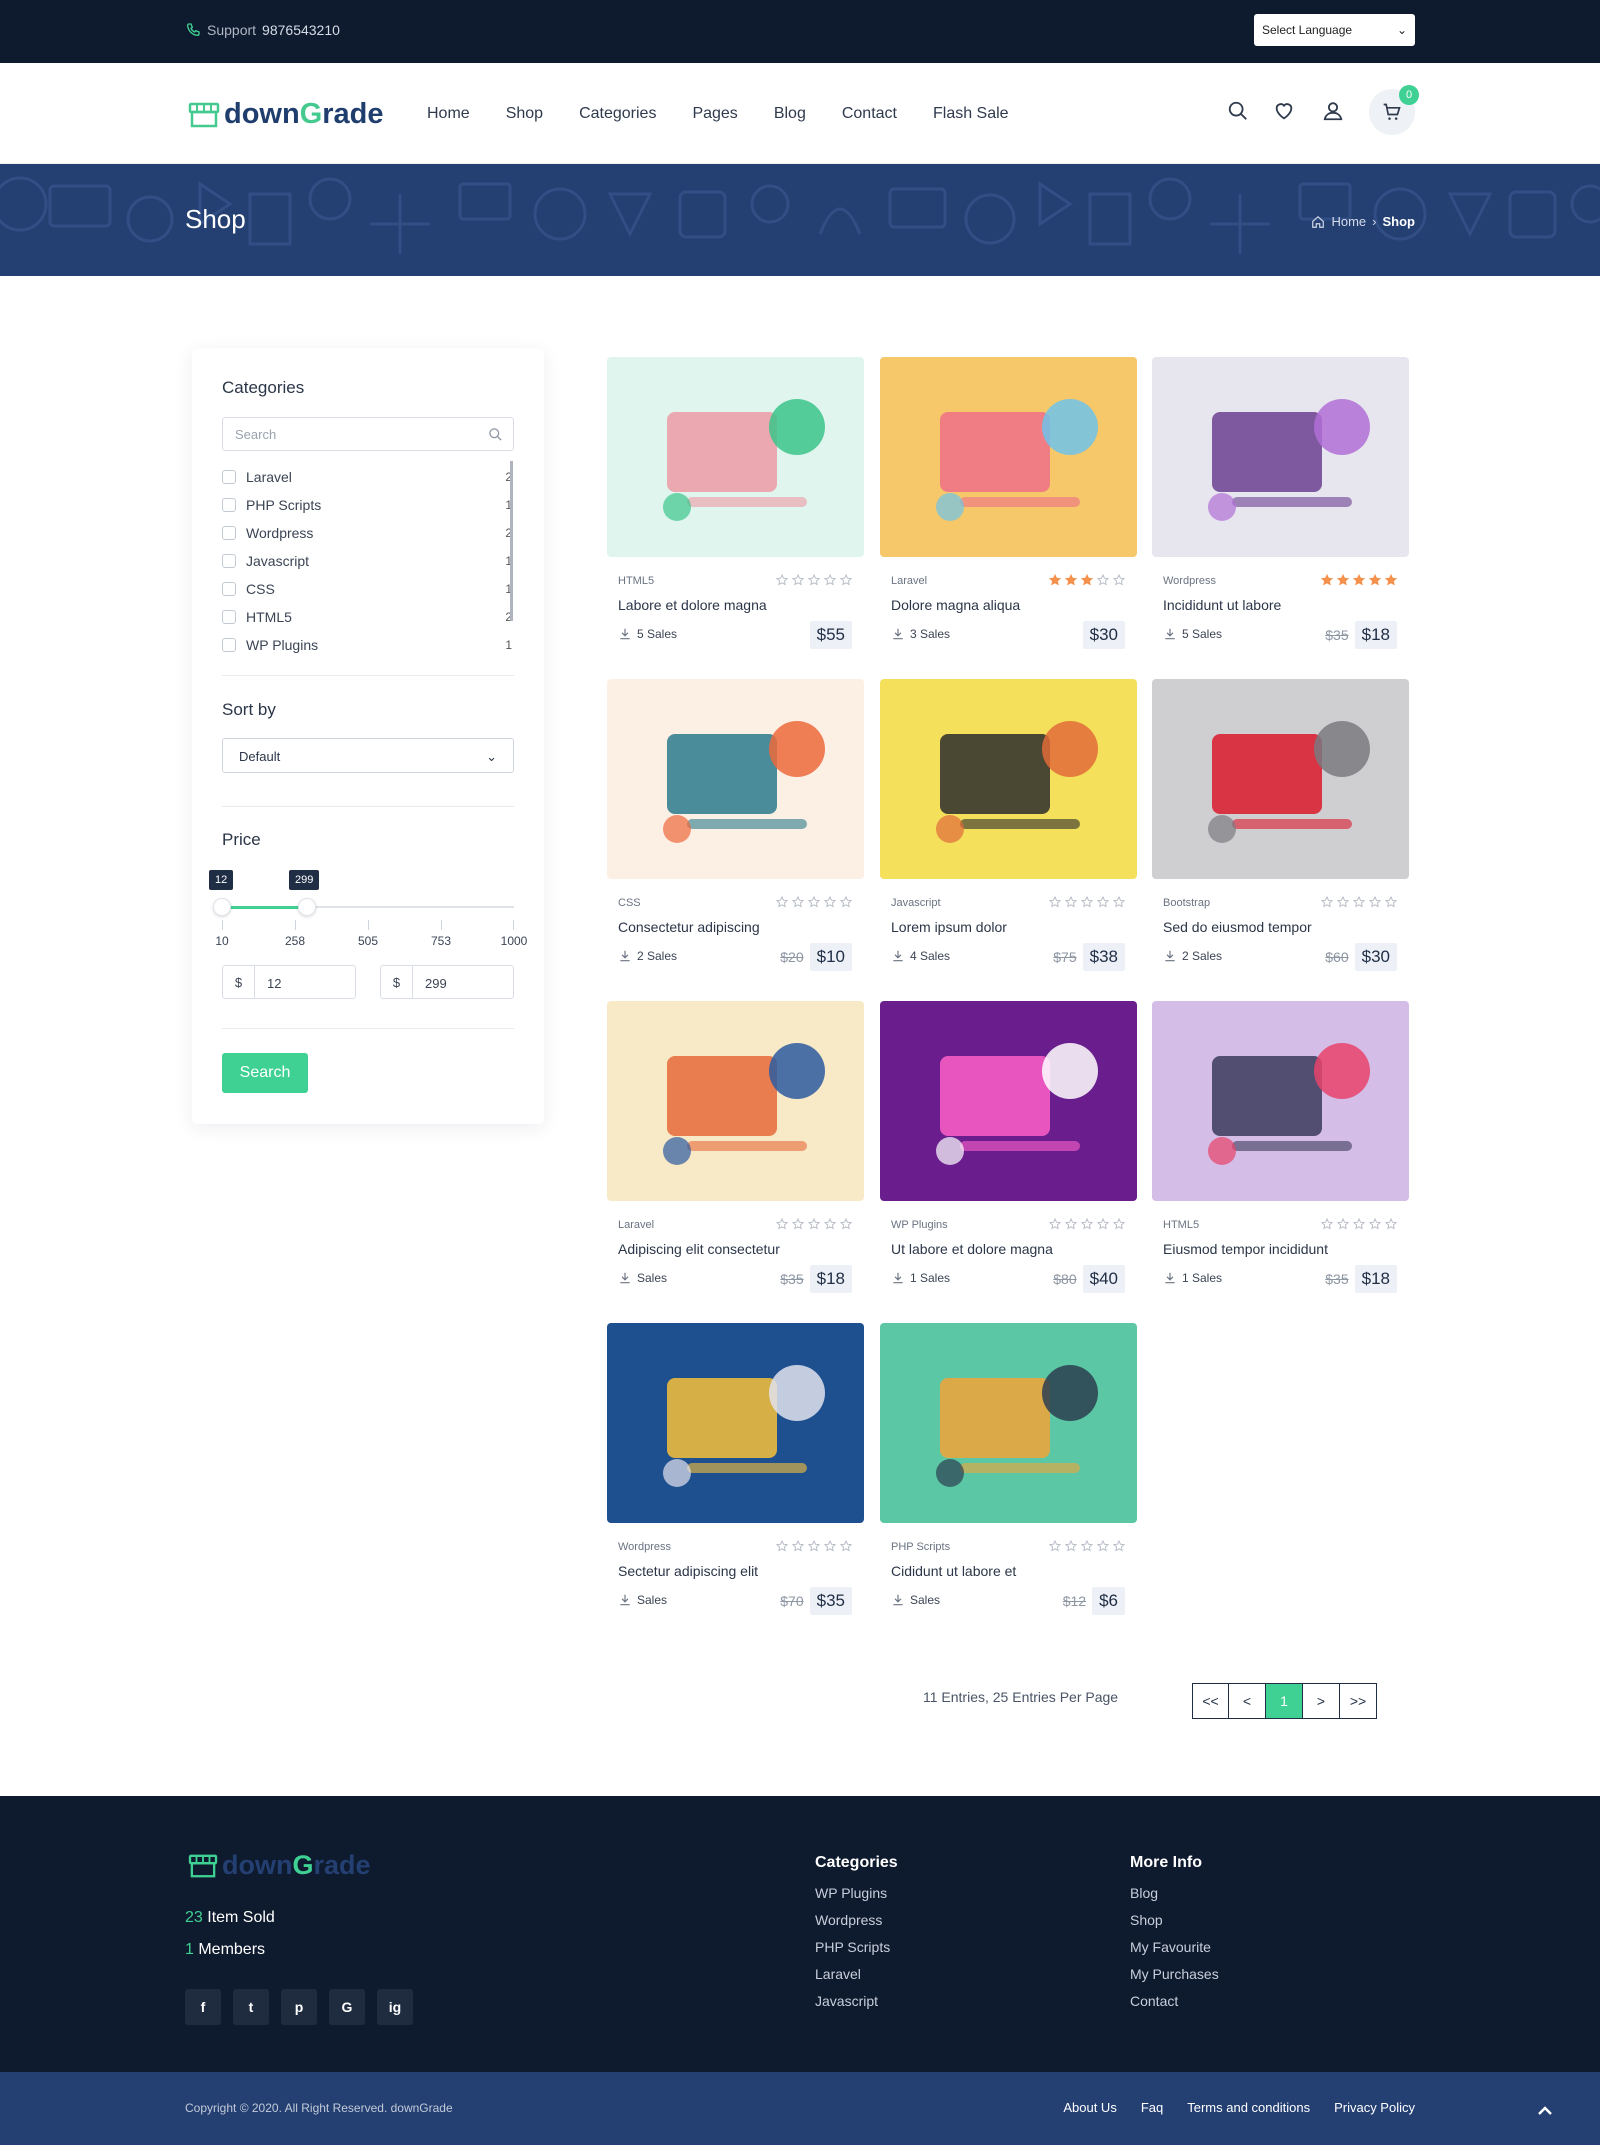 The image size is (1600, 2145). Describe the element at coordinates (1284, 111) in the screenshot. I see `heart-icon` at that location.